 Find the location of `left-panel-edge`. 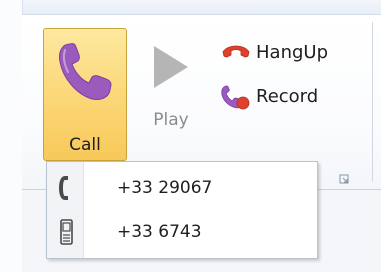

left-panel-edge is located at coordinates (11, 136).